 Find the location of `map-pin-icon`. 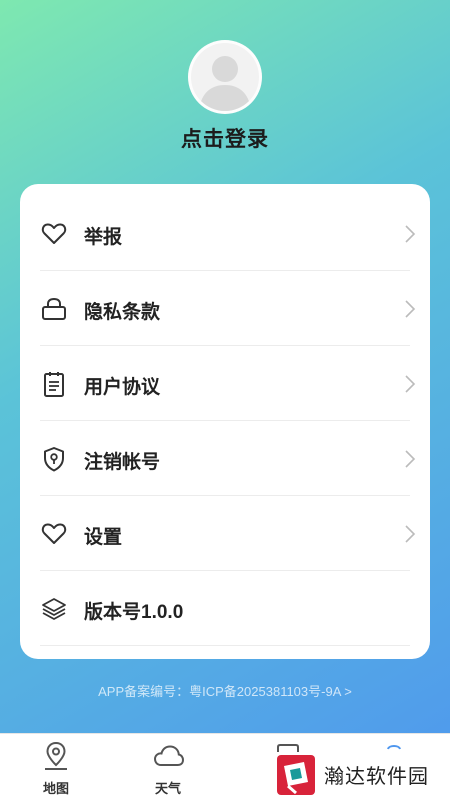

map-pin-icon is located at coordinates (56, 755).